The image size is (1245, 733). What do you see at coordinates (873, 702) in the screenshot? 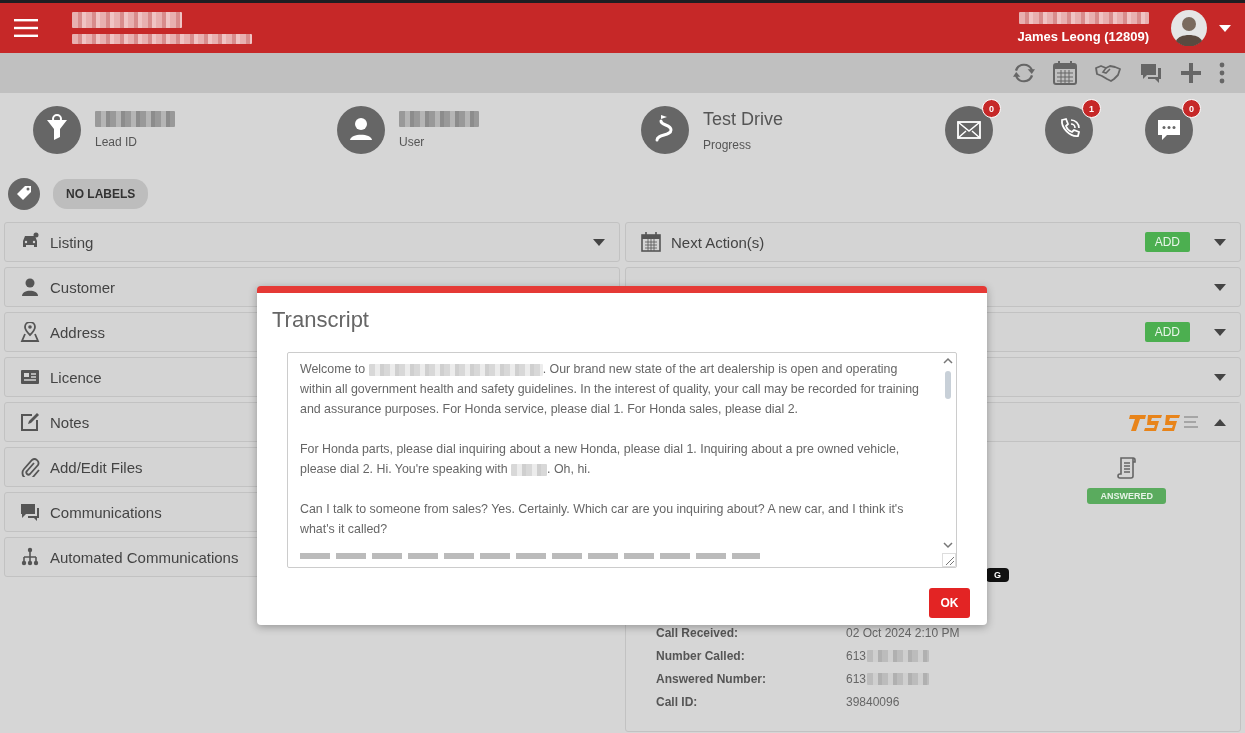
I see `detail-value: 39840096` at bounding box center [873, 702].